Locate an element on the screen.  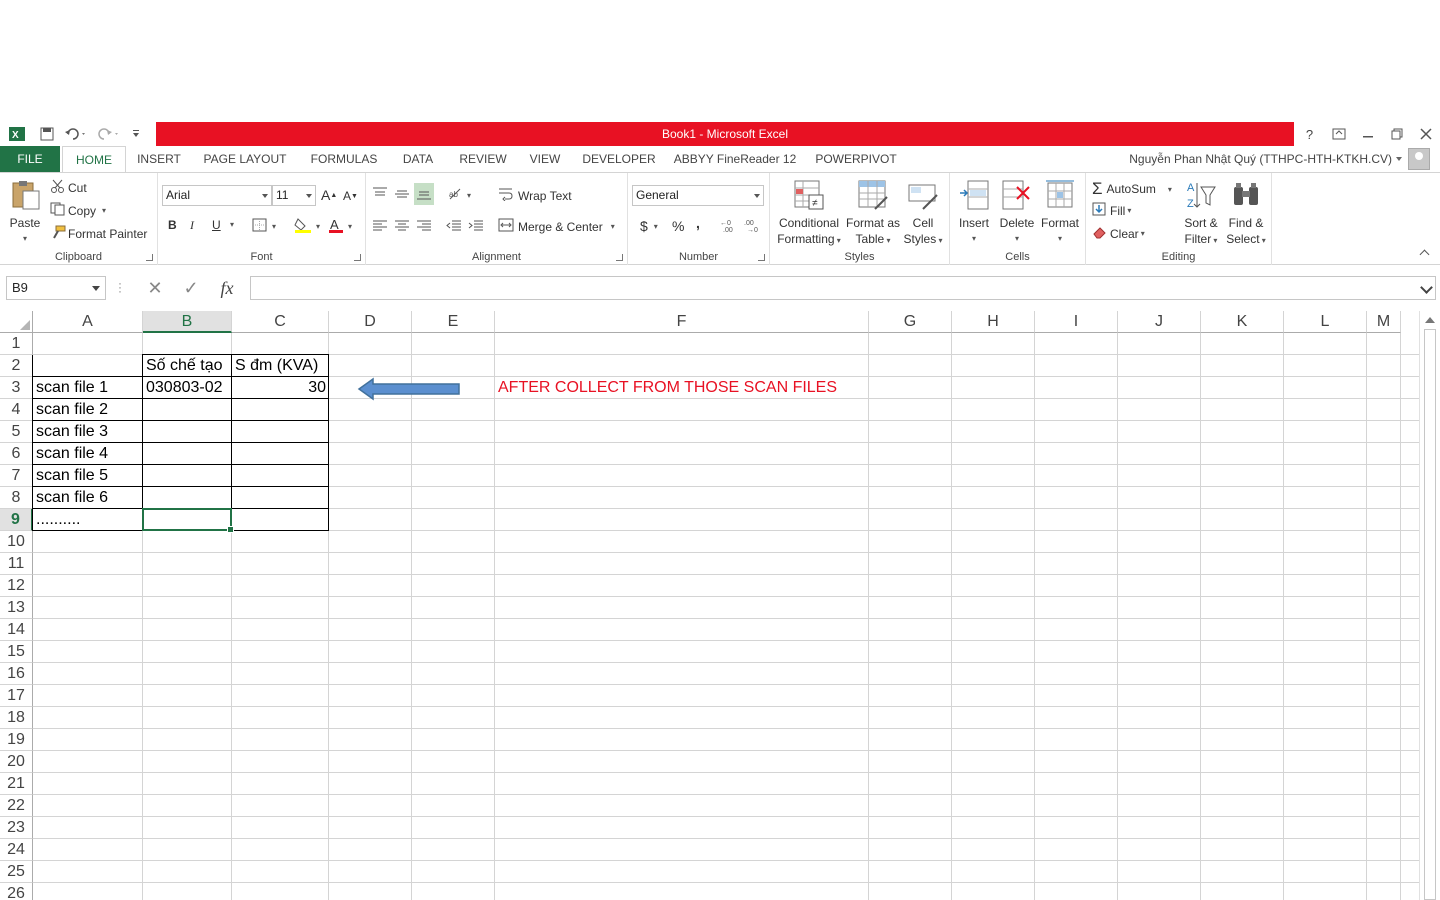
format-painter-button: Format Painter is located at coordinates (98, 233).